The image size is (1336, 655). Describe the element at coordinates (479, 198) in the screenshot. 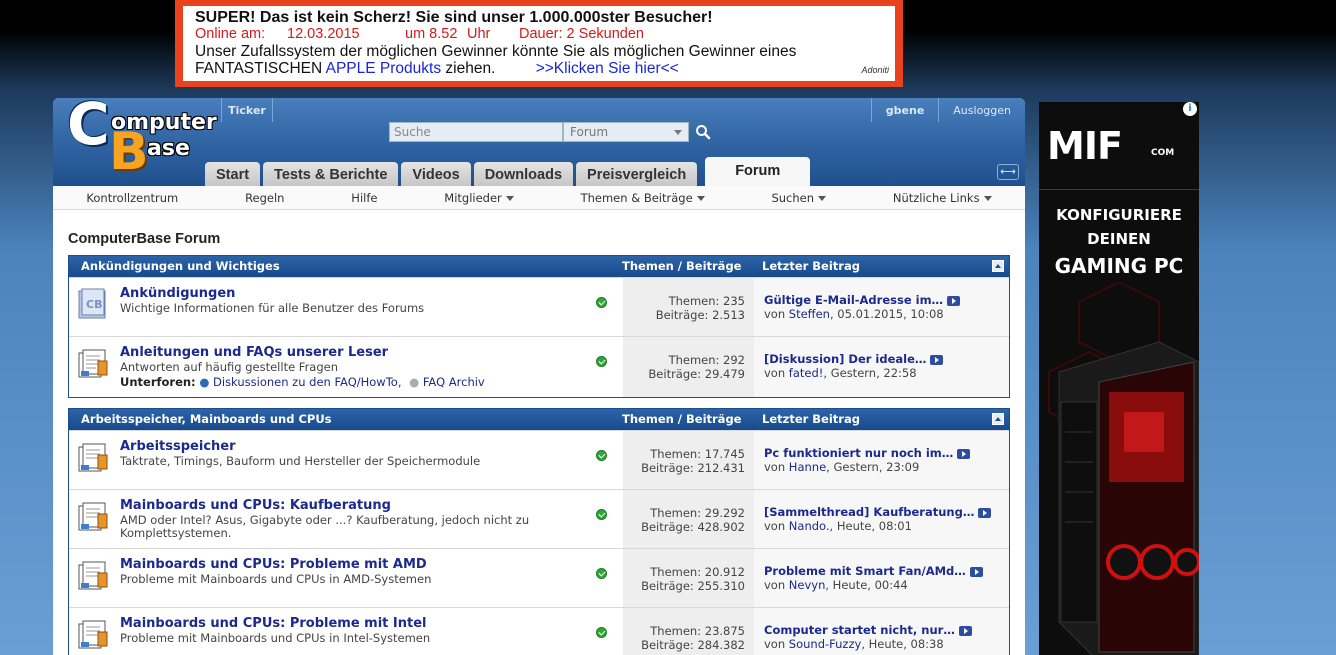

I see `subnav-mitglieder: Mitglieder` at that location.